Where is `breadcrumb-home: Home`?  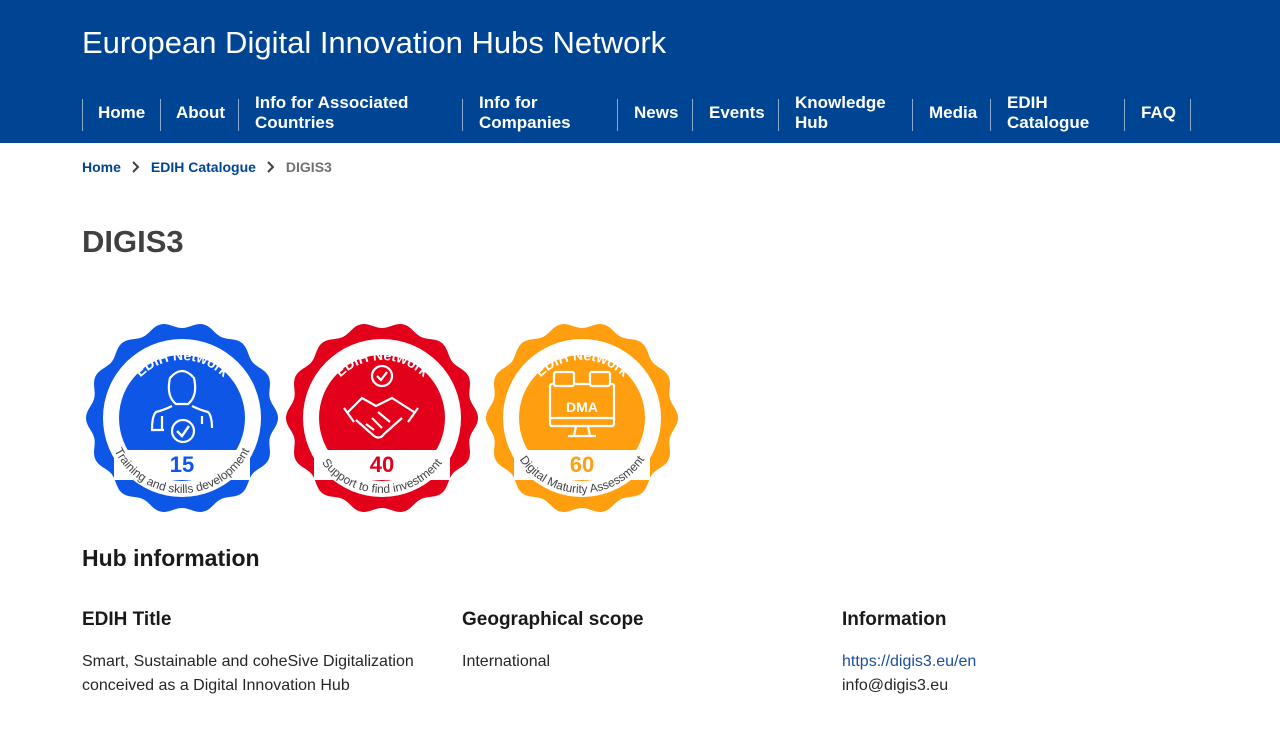
breadcrumb-home: Home is located at coordinates (101, 167).